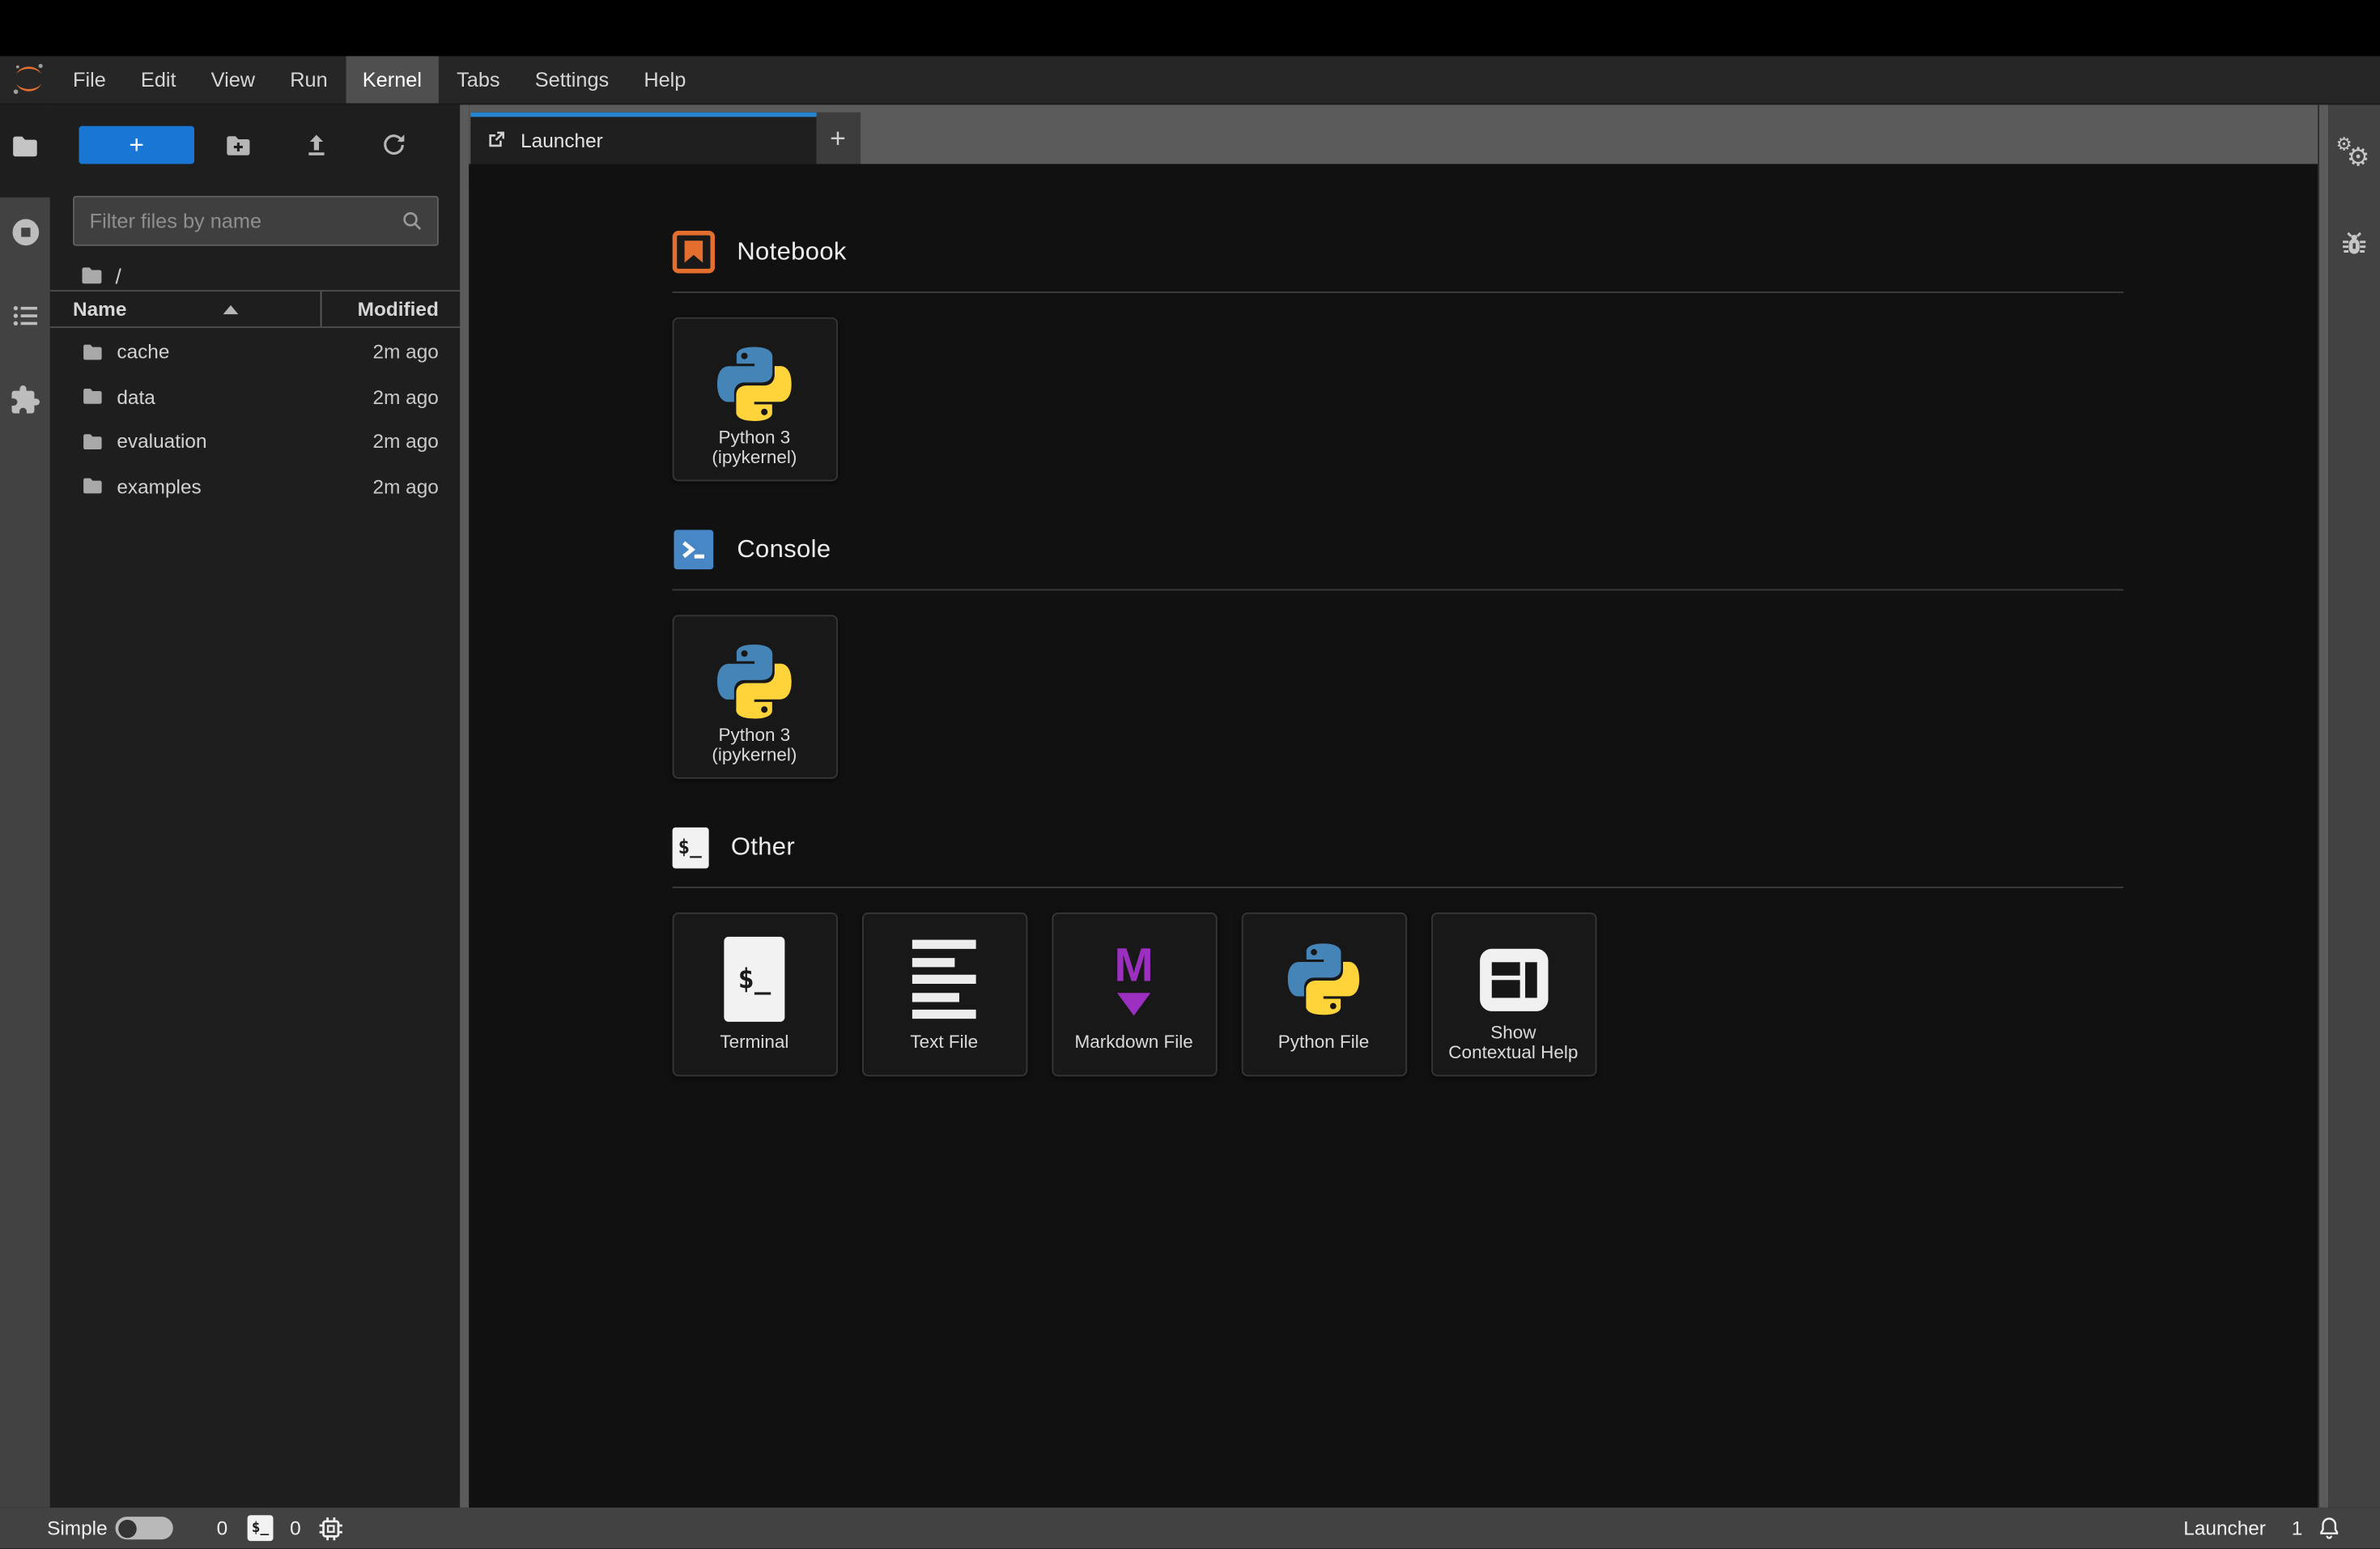  I want to click on launcher-card-python-file: Python File, so click(1323, 994).